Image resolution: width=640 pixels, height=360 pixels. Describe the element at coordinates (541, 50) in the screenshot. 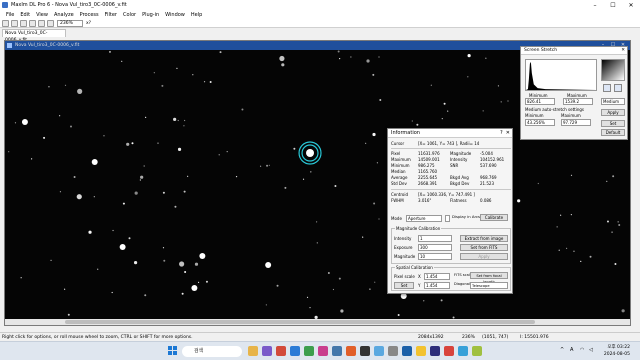

I see `screen-stretch-title: Screen Stretch` at that location.